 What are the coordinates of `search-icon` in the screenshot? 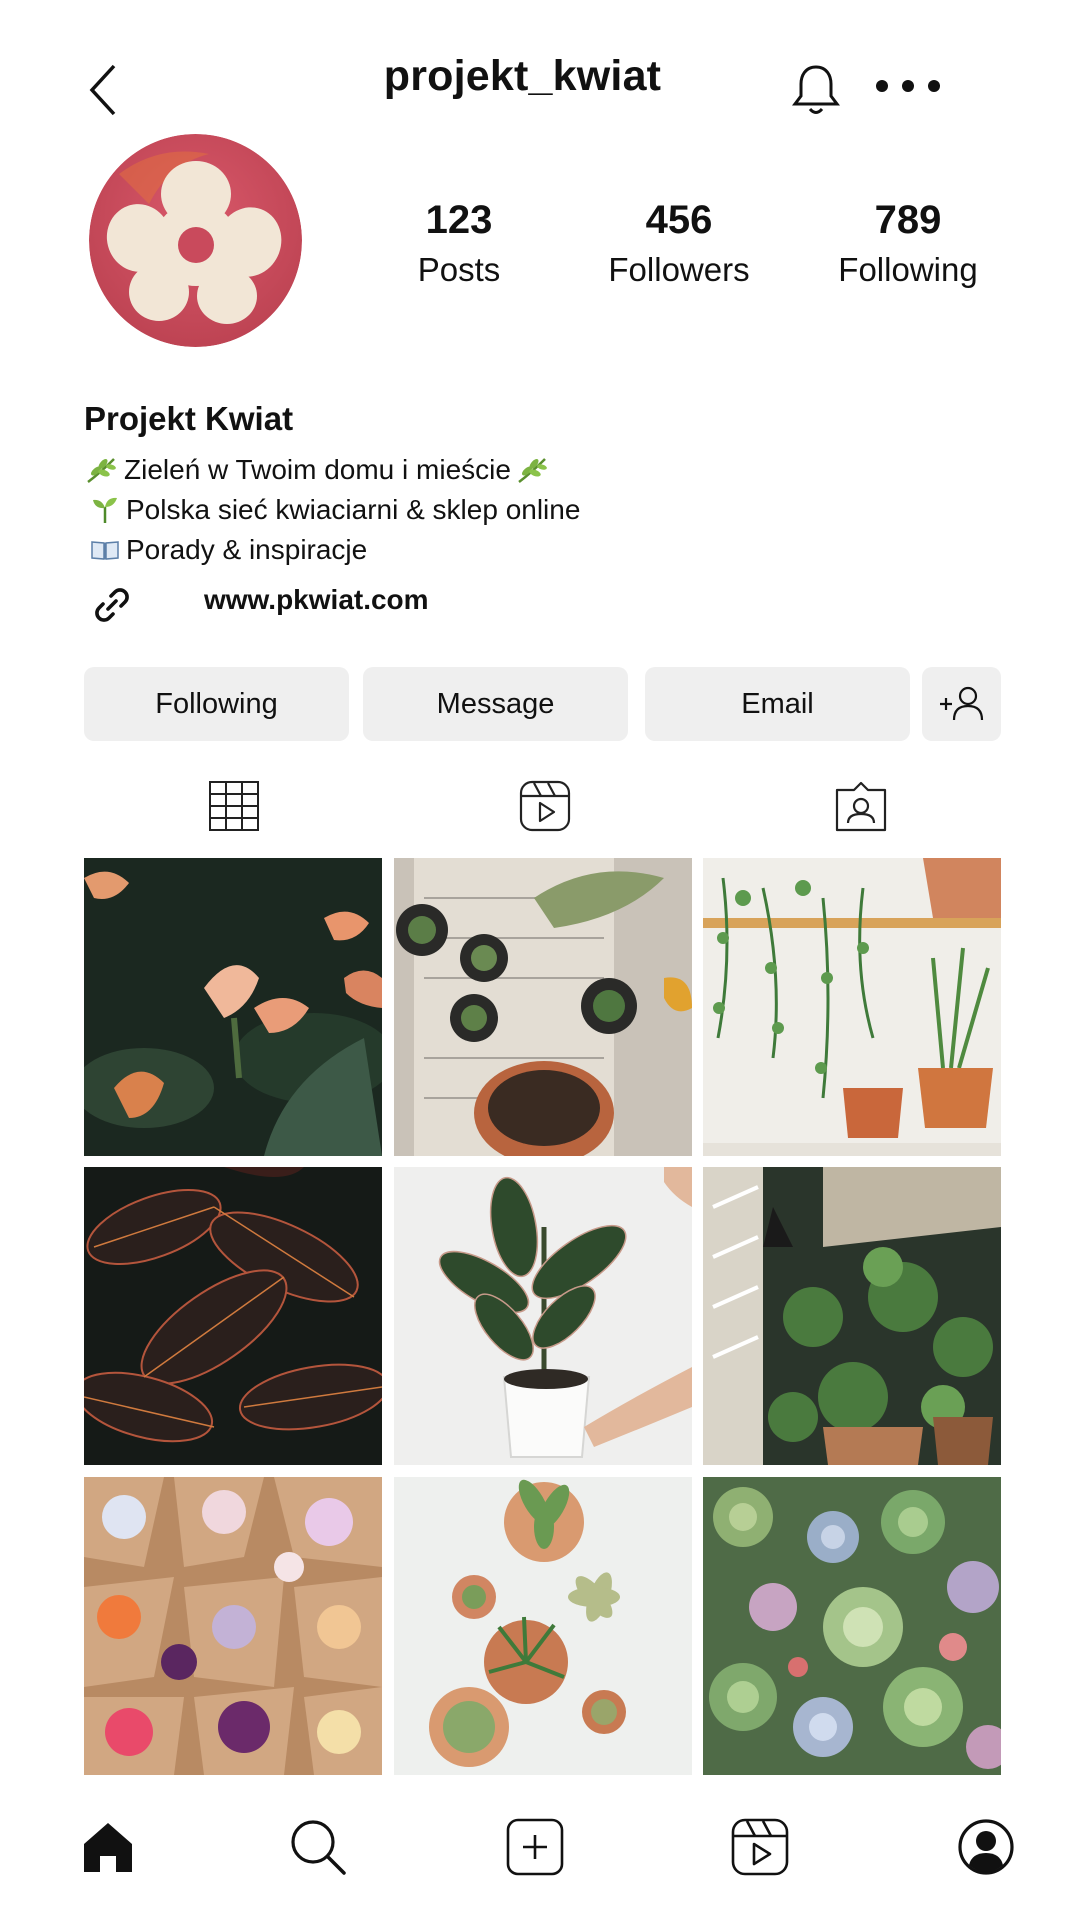 It's located at (318, 1847).